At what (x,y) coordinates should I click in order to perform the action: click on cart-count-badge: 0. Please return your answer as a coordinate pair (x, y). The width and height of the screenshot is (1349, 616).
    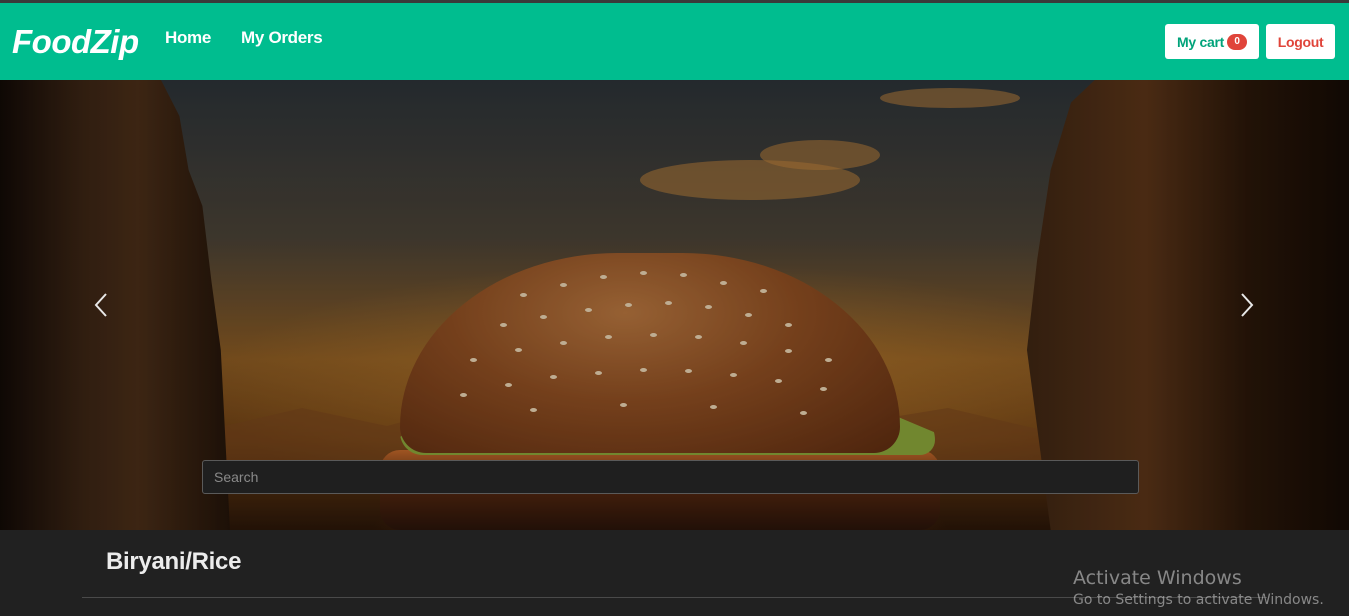
    Looking at the image, I should click on (1236, 41).